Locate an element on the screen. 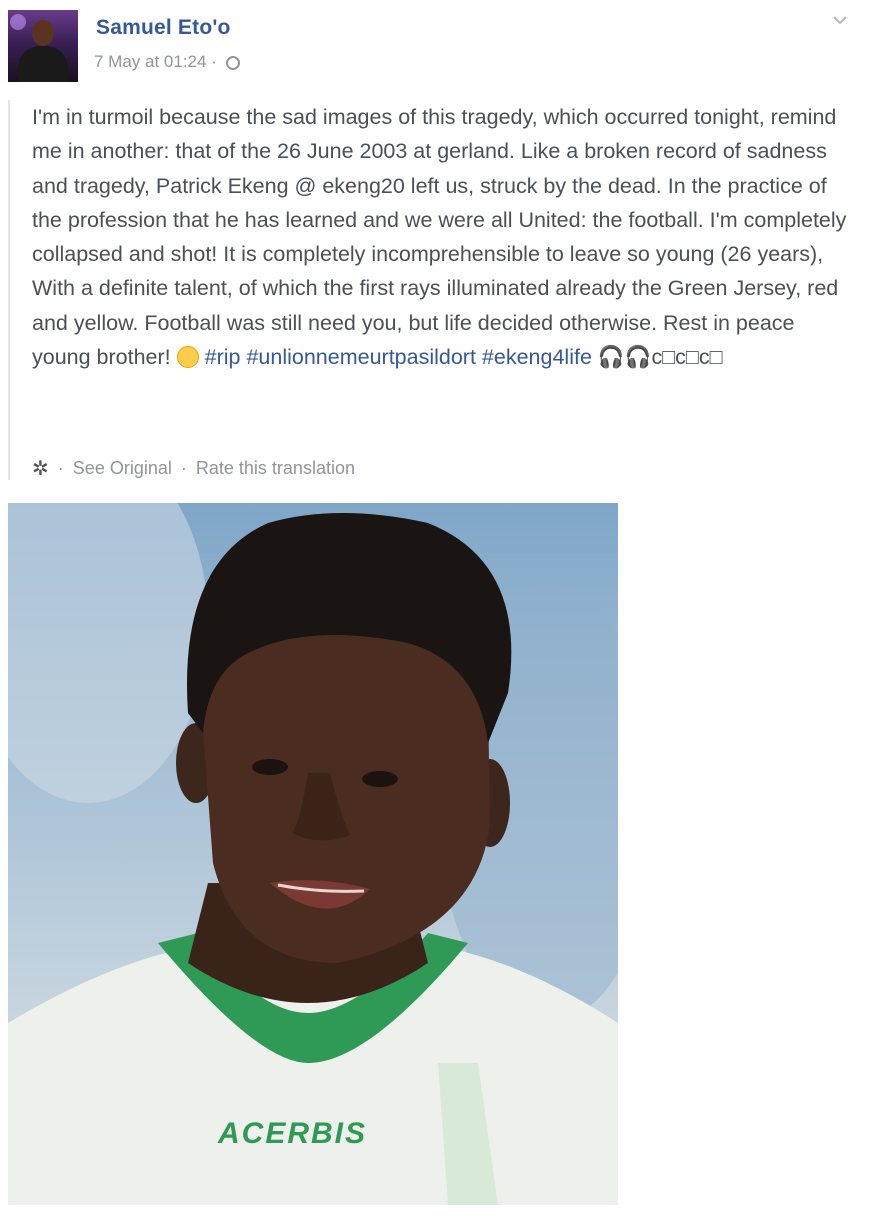  hashtag-rip: #rip is located at coordinates (223, 357).